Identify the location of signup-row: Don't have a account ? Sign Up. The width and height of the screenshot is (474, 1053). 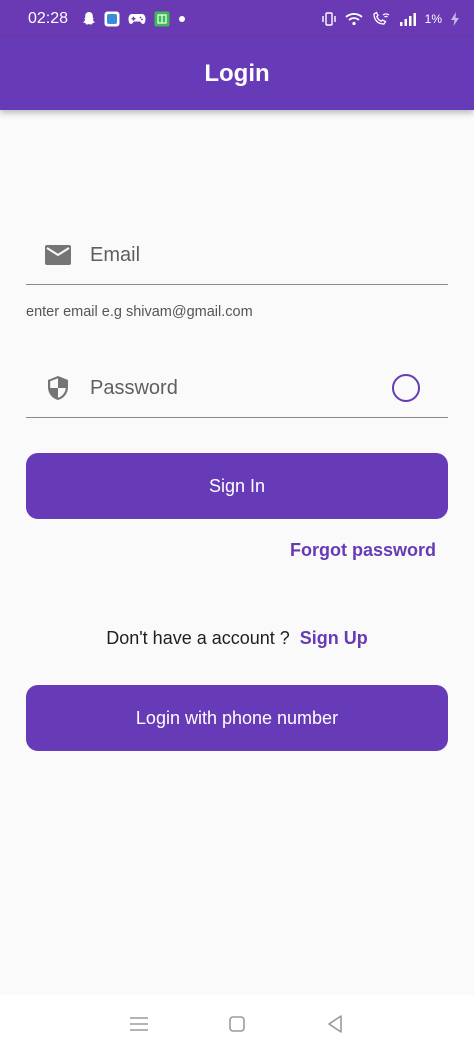
(237, 638).